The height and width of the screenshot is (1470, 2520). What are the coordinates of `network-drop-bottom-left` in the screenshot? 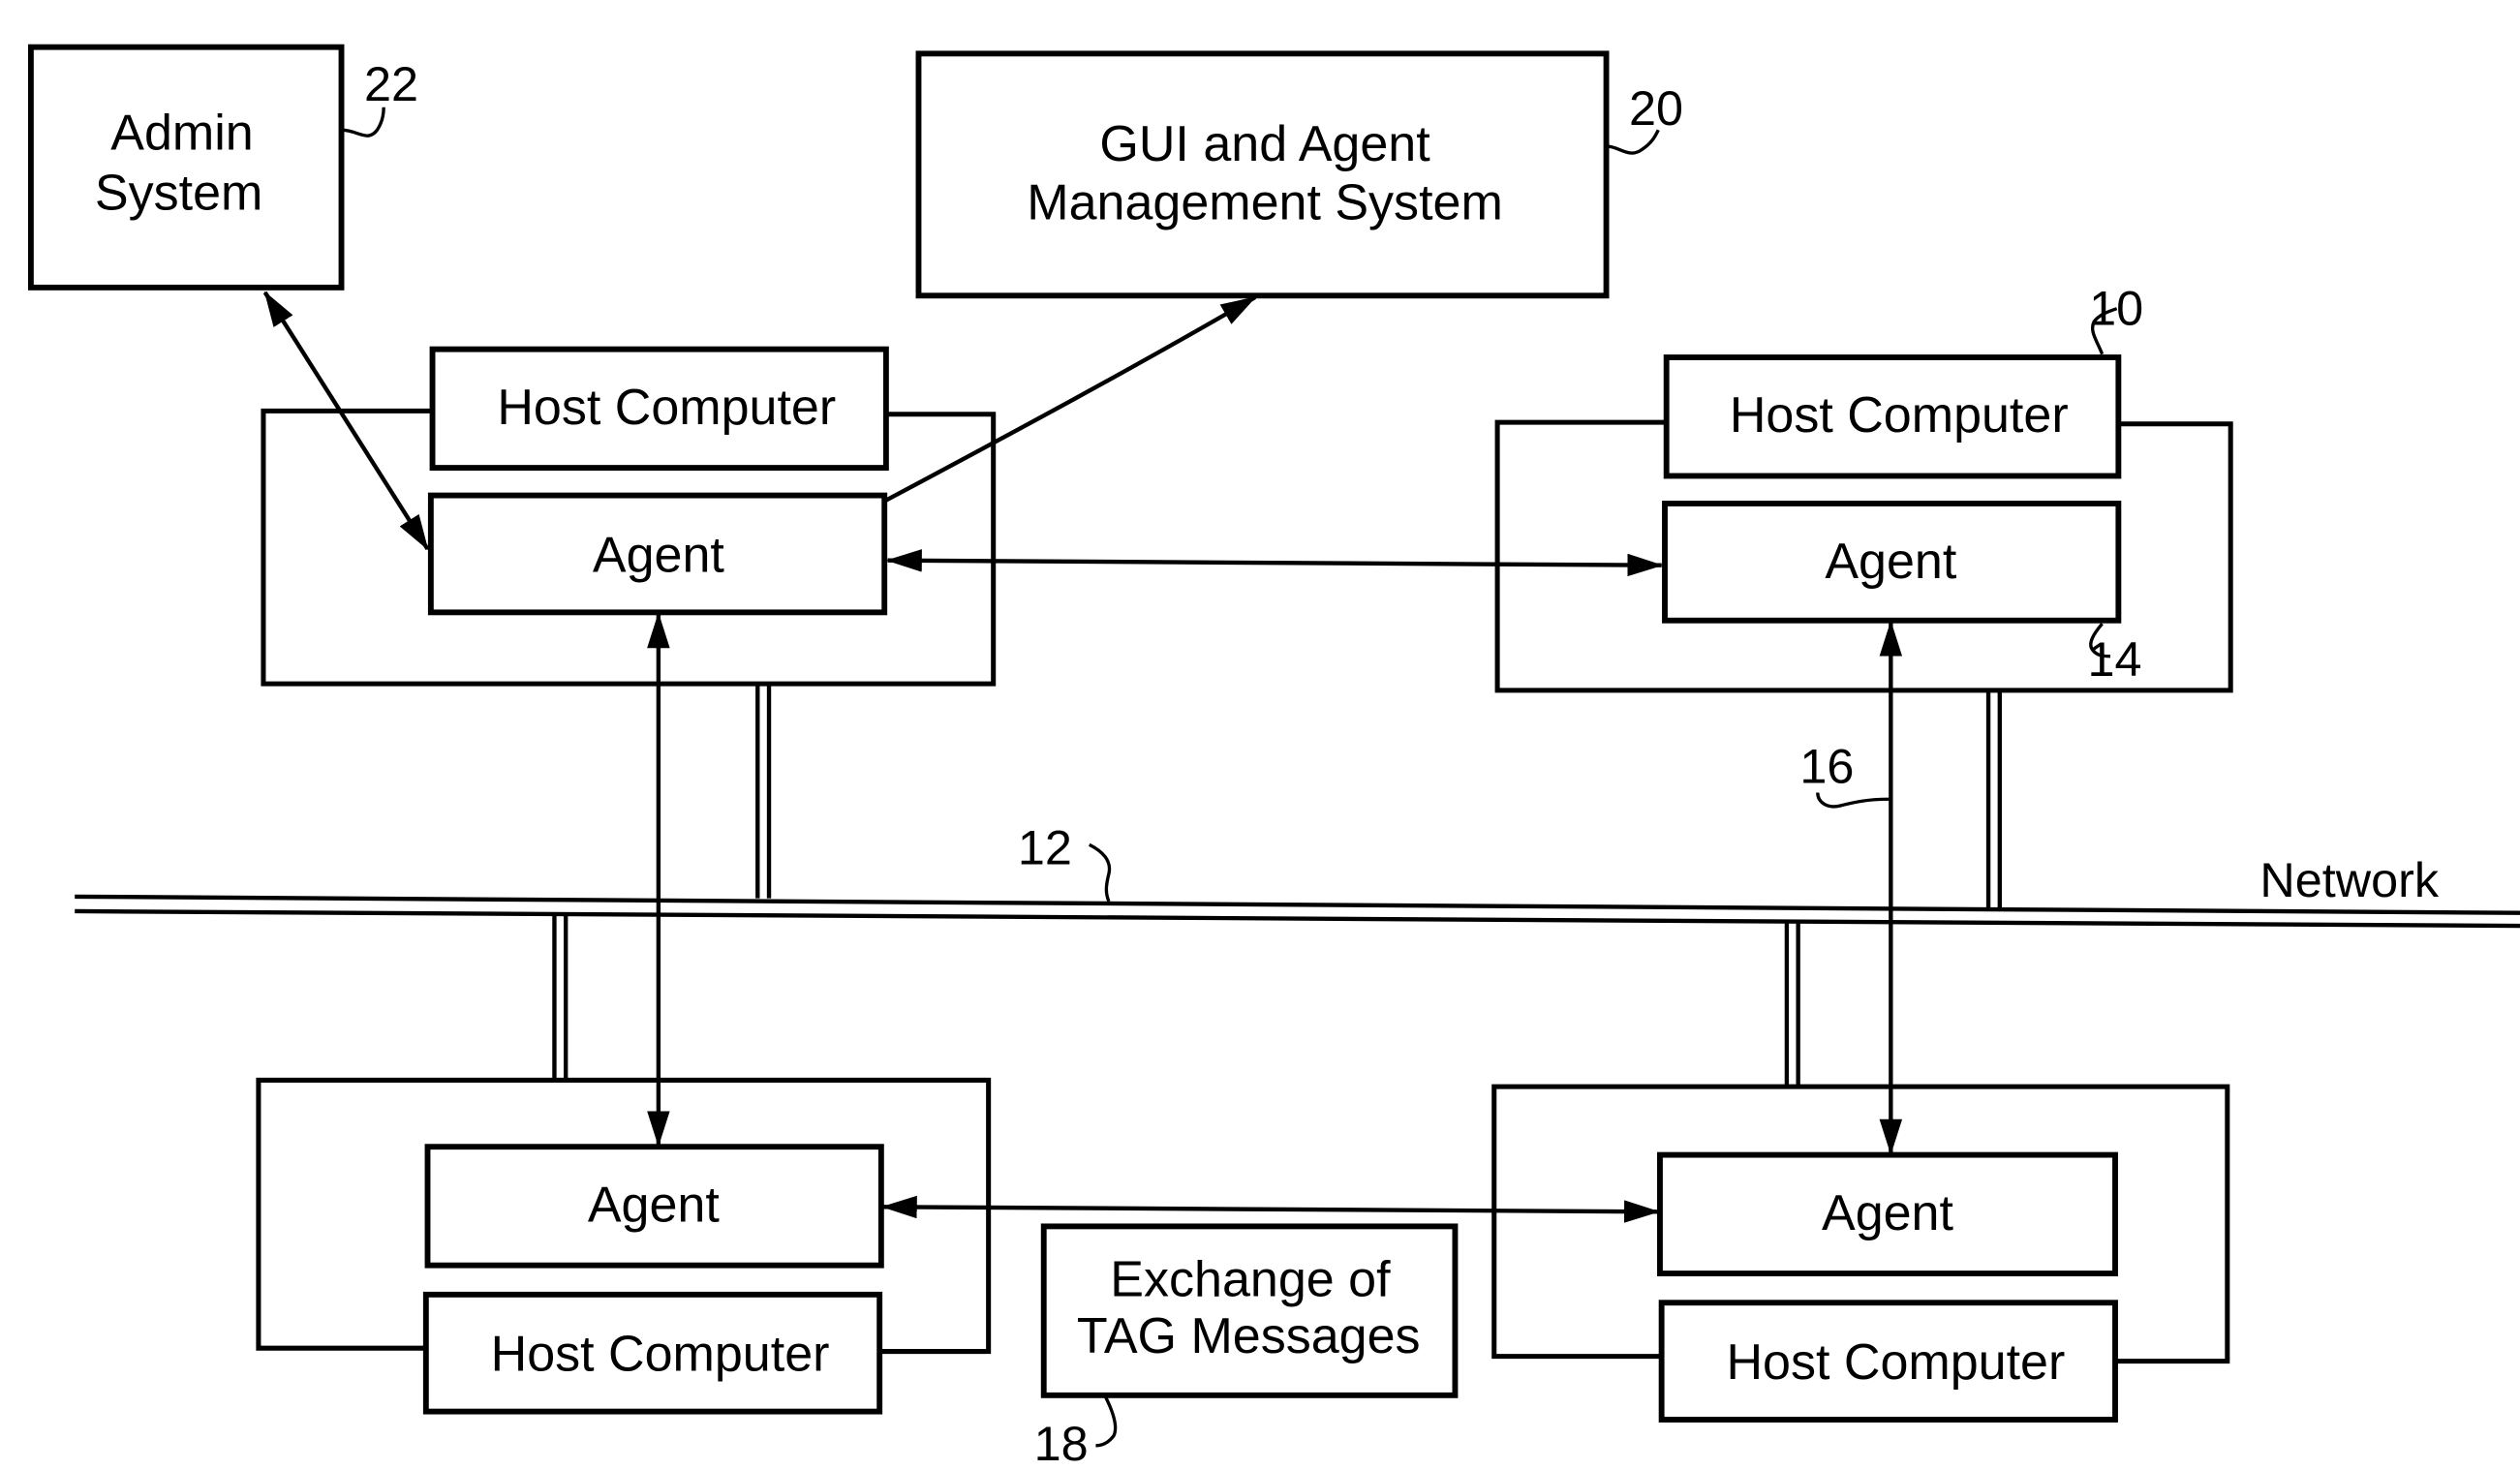 It's located at (560, 997).